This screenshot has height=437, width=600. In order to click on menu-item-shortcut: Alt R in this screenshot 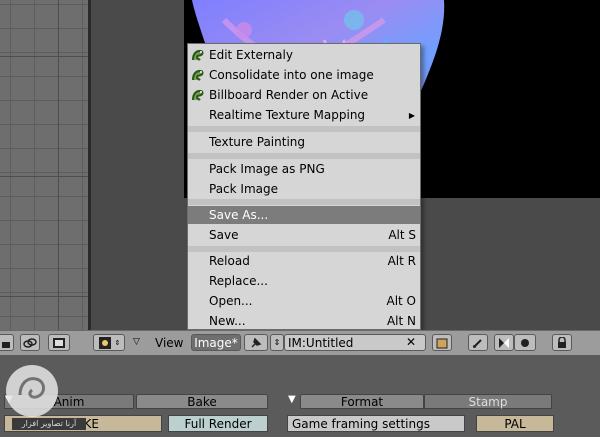, I will do `click(401, 261)`.